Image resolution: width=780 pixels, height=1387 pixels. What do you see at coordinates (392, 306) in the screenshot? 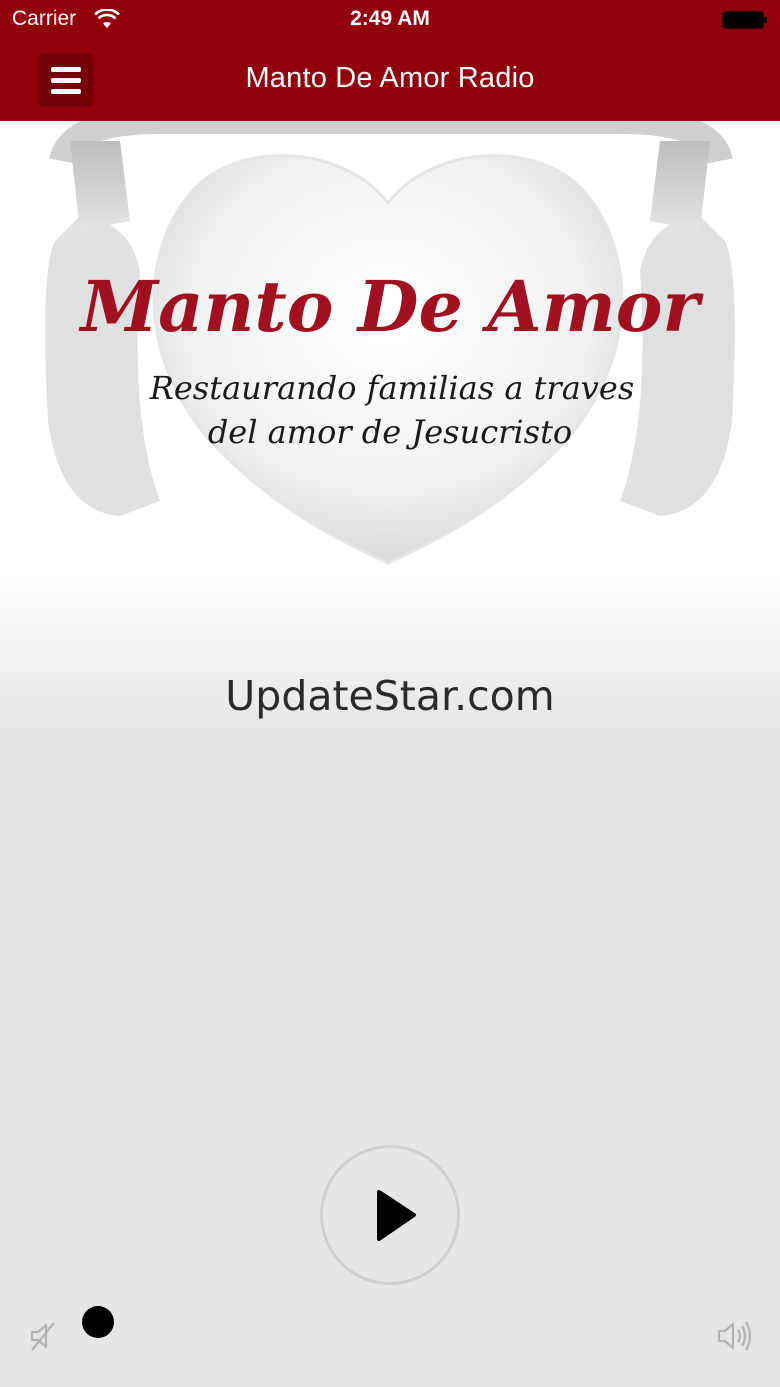
I see `logo-title: Manto De Amor` at bounding box center [392, 306].